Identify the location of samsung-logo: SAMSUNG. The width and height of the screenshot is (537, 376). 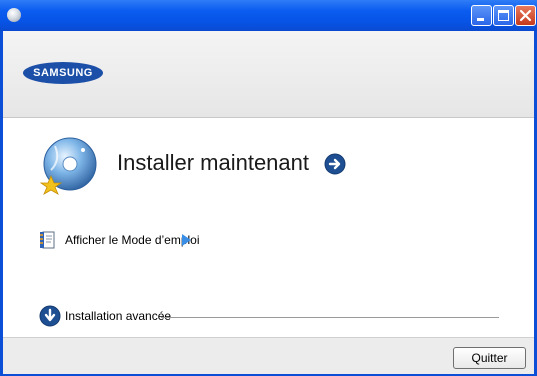
(63, 73).